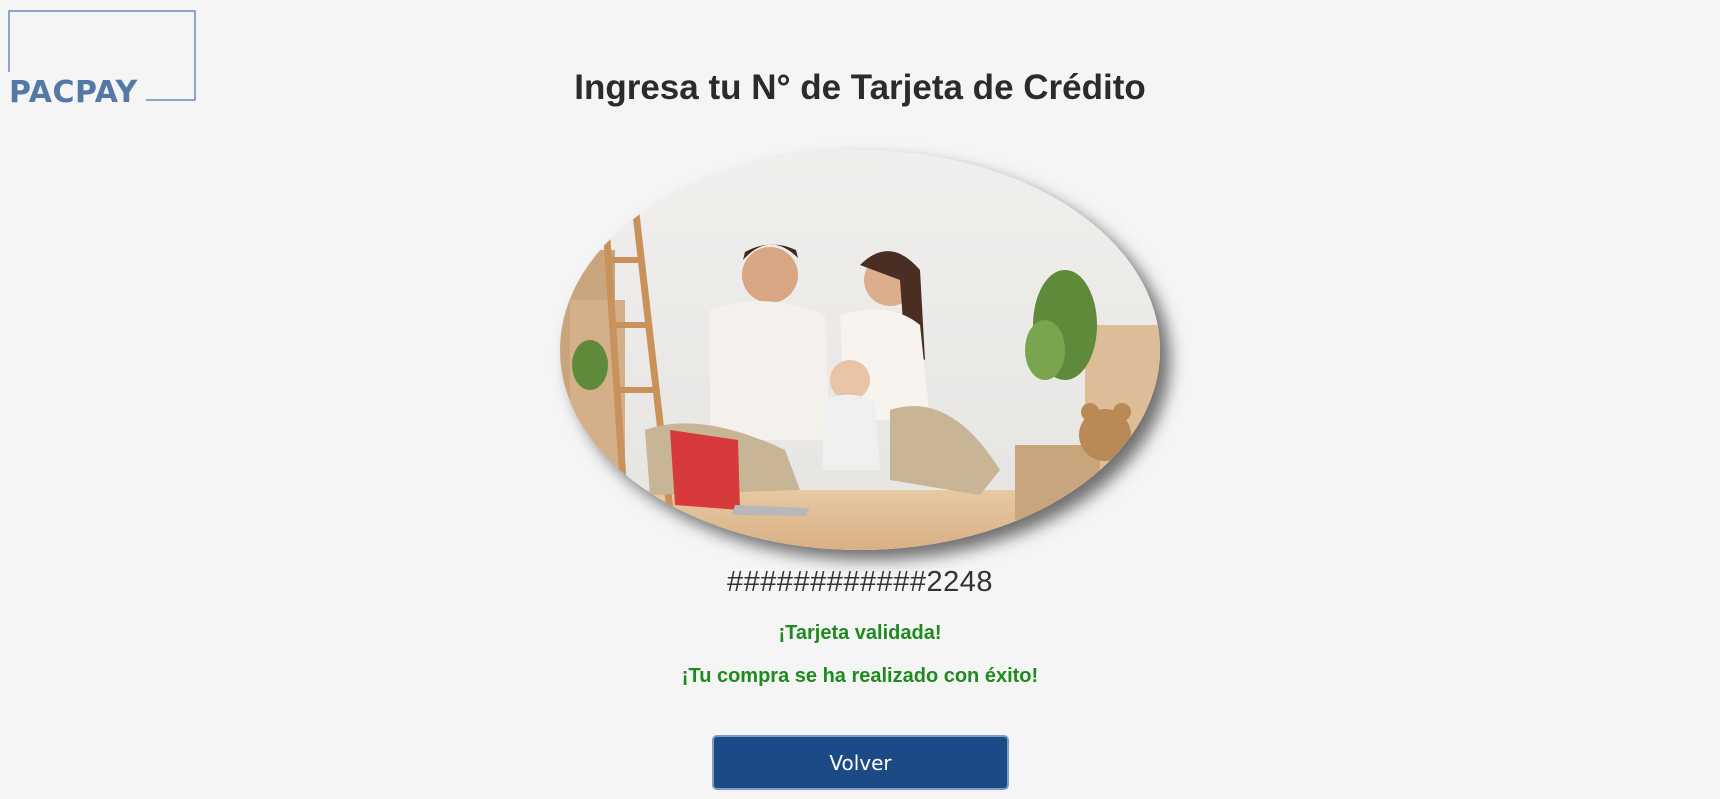  Describe the element at coordinates (860, 87) in the screenshot. I see `page-title: Ingresa tu N° de Tarjeta de Crédito` at that location.